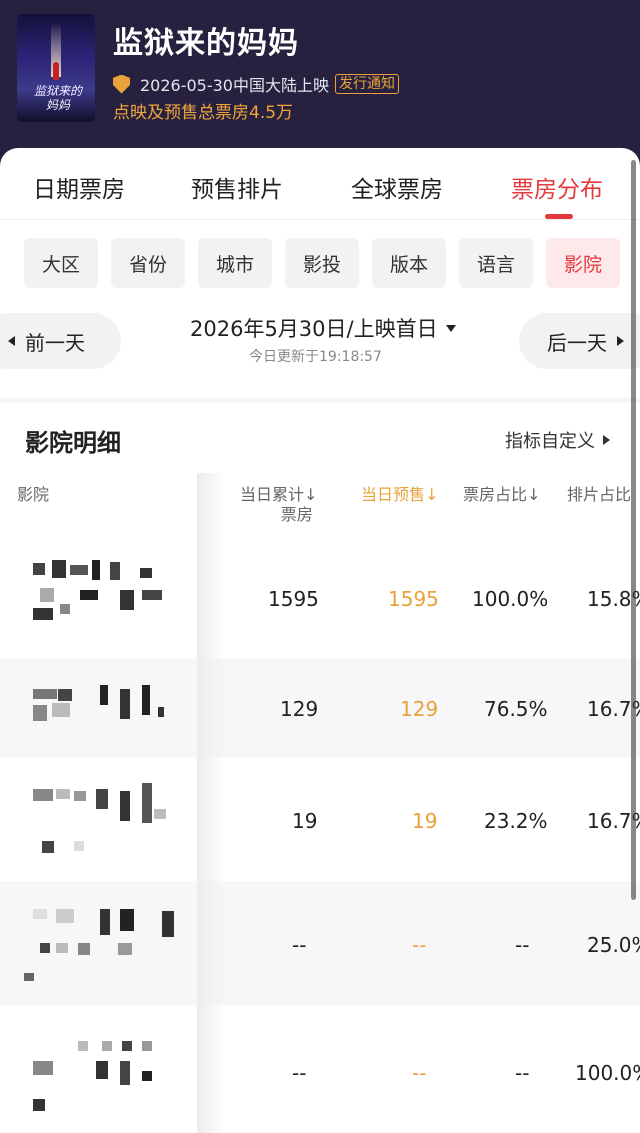  I want to click on chip-region: 大区, so click(61, 263).